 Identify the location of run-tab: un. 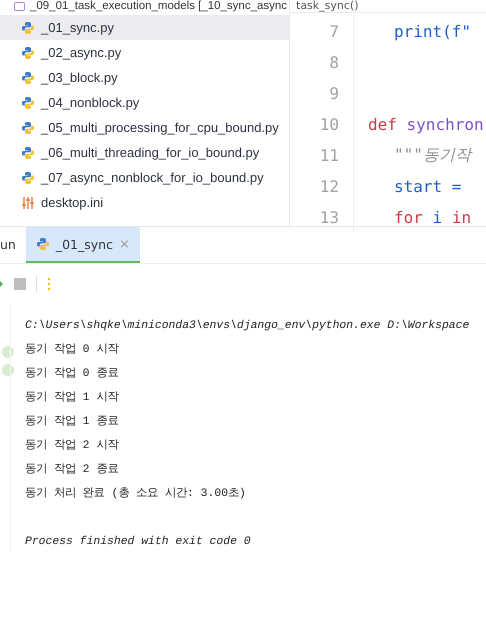
(13, 245).